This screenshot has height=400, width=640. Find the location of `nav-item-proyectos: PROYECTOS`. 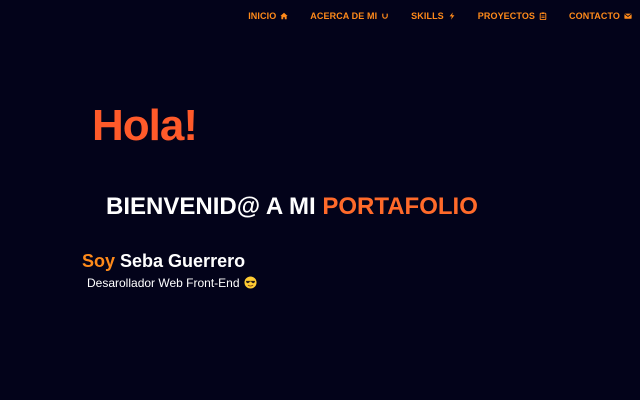

nav-item-proyectos: PROYECTOS is located at coordinates (512, 16).